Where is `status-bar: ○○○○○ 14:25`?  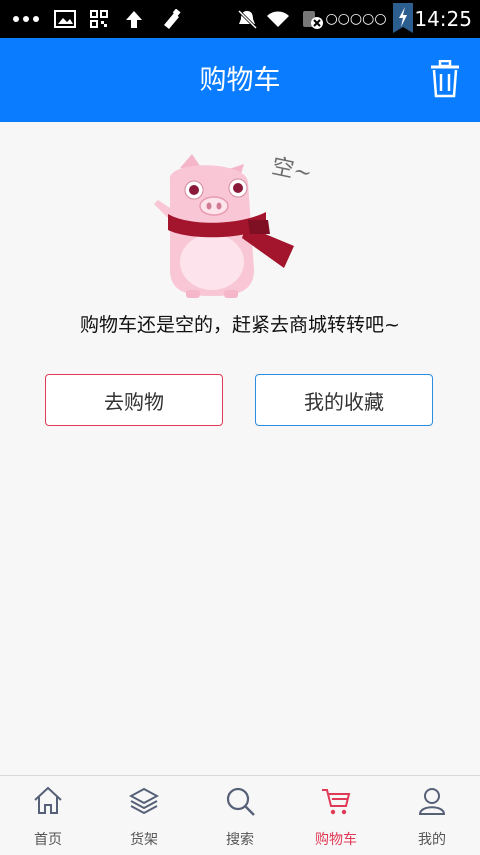
status-bar: ○○○○○ 14:25 is located at coordinates (240, 19).